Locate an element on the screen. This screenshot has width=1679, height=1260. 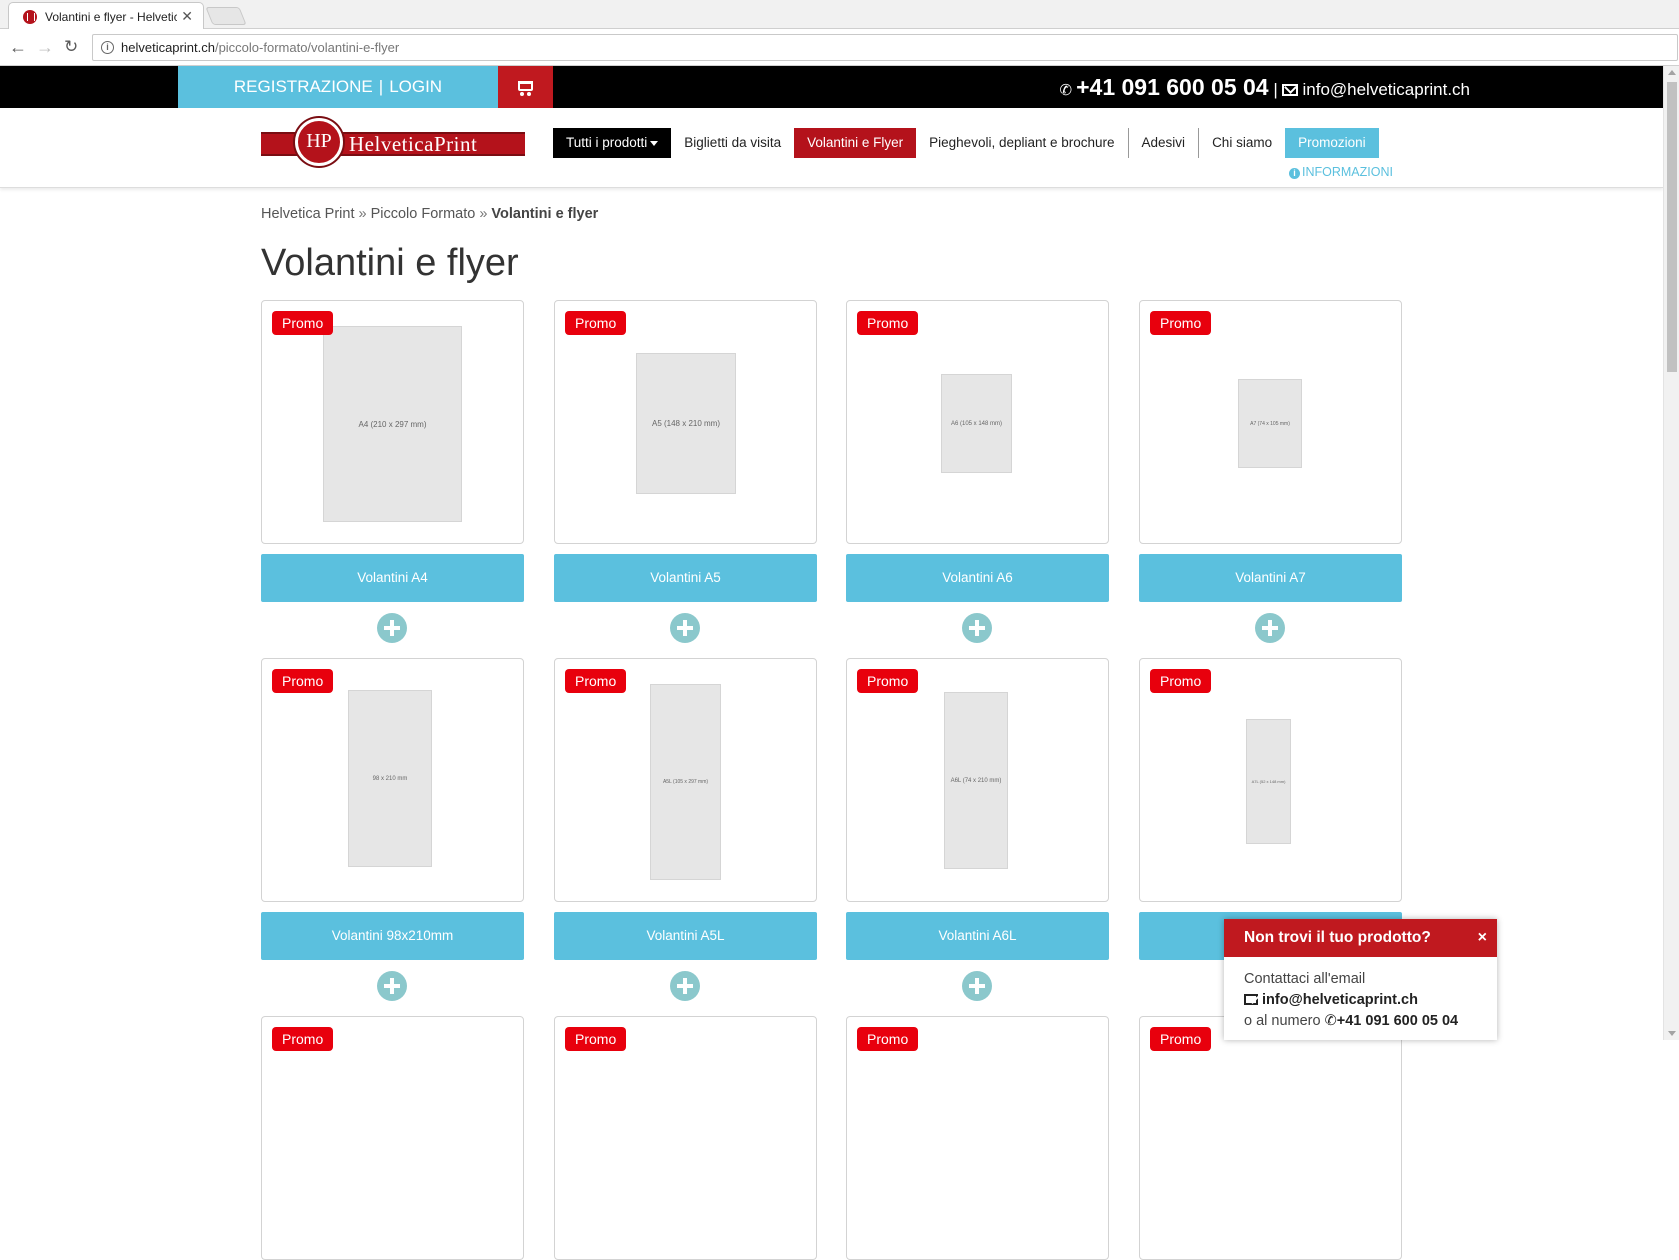
format-mockup: A6 (105 x 148 mm) is located at coordinates (976, 423).